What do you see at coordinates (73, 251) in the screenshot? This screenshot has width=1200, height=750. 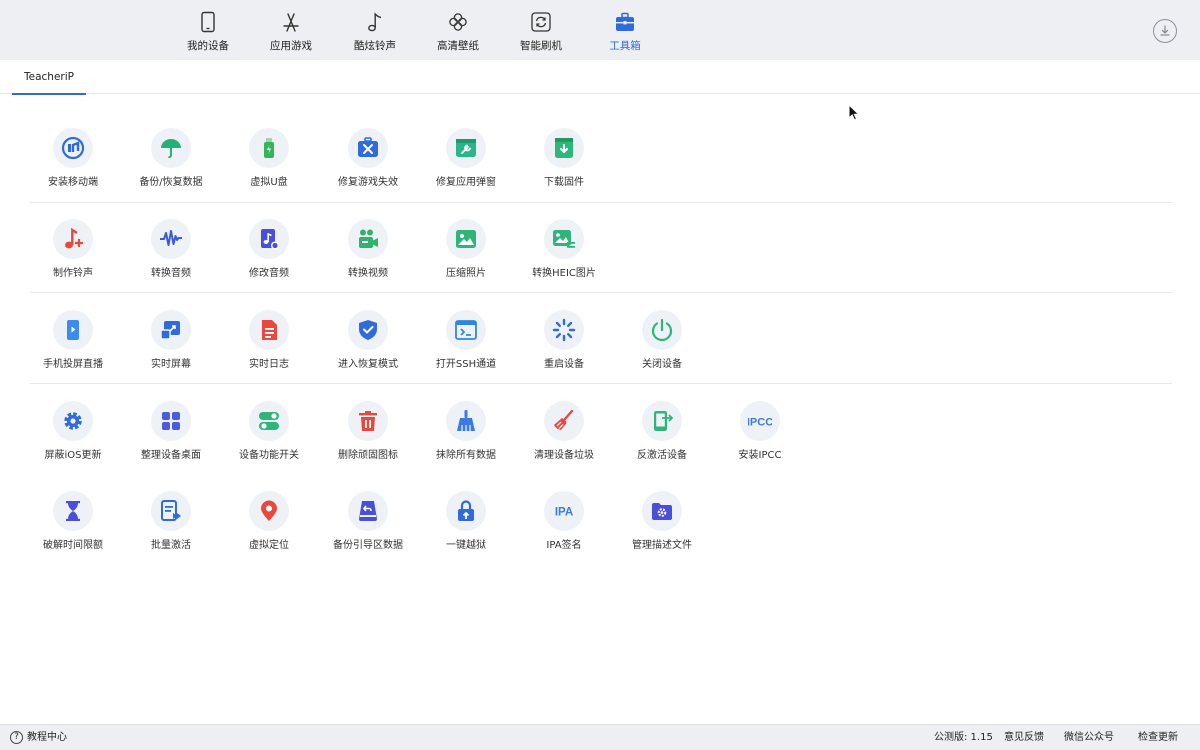 I see `tool-make-ringtone: 制作铃声` at bounding box center [73, 251].